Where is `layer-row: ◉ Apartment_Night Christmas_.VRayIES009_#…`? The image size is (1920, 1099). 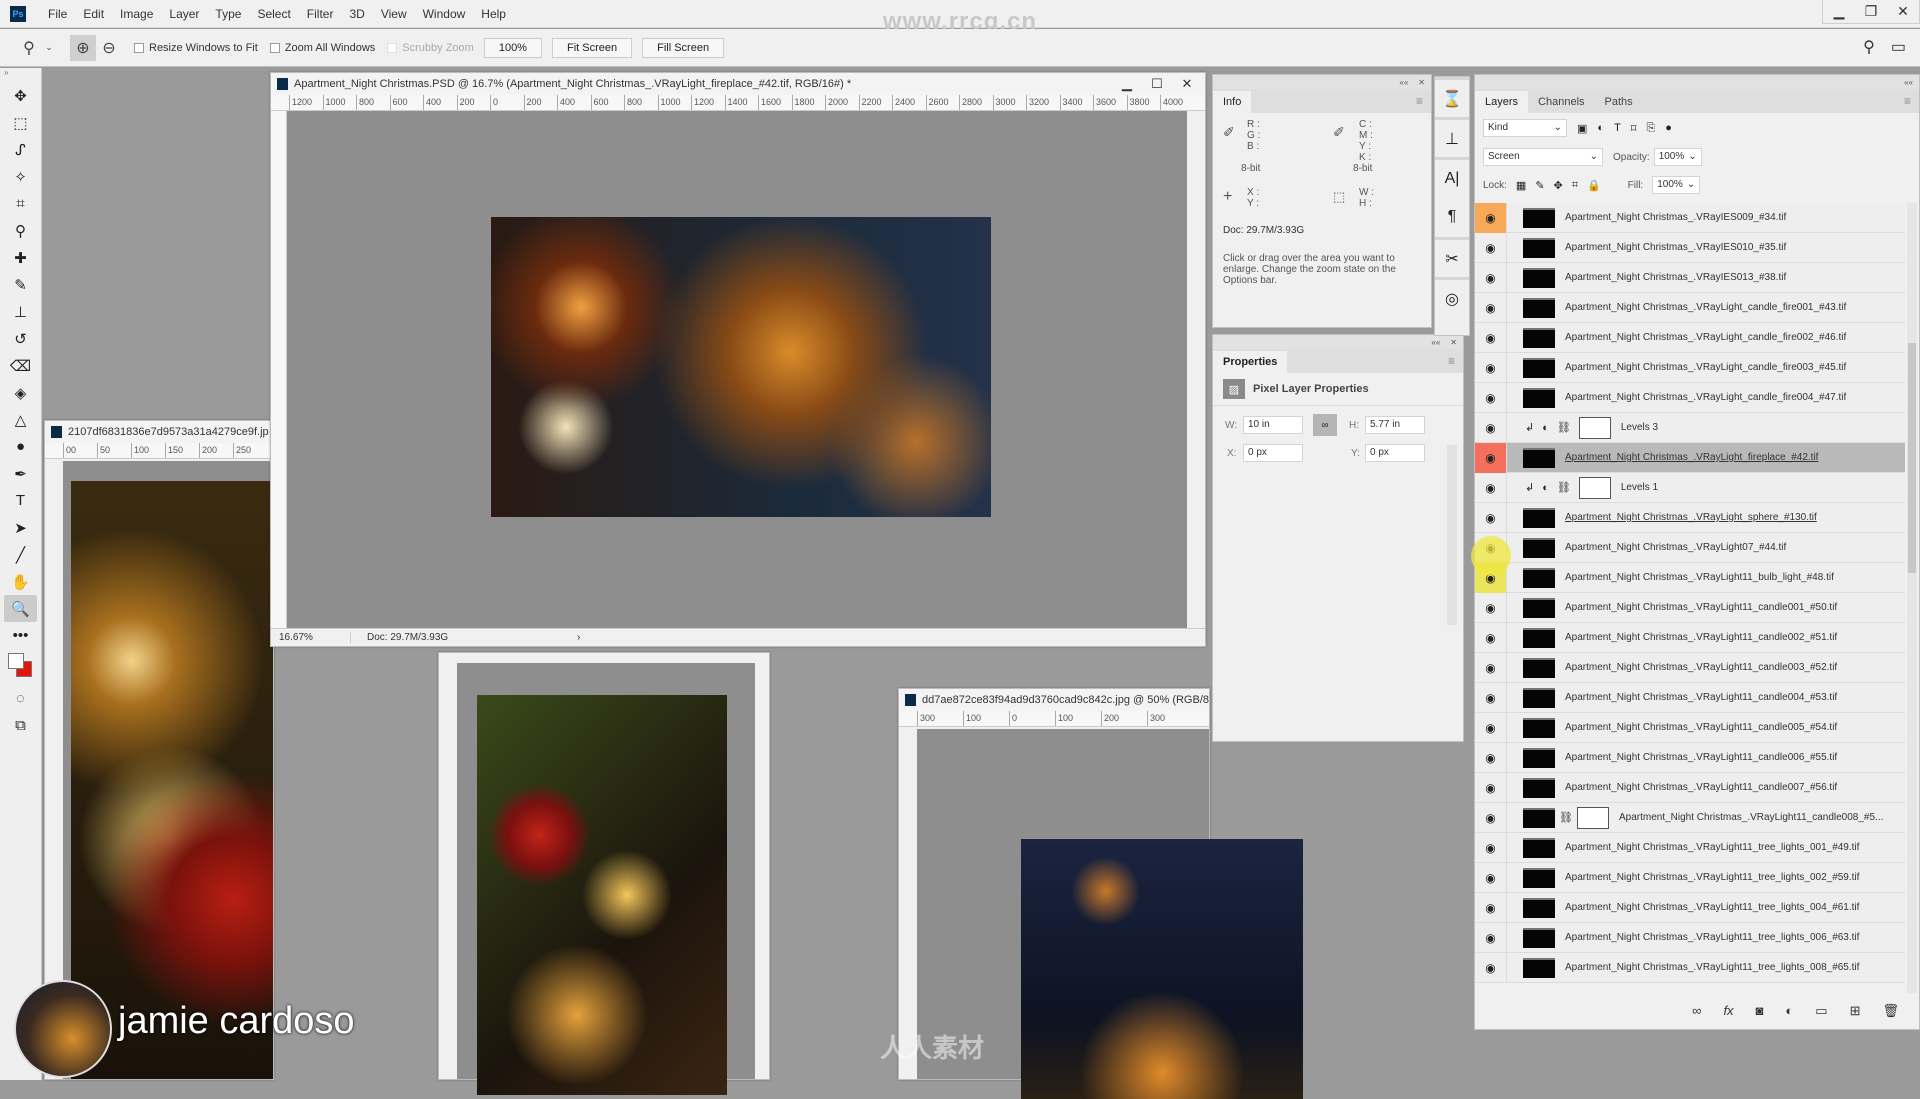
layer-row: ◉ Apartment_Night Christmas_.VRayIES009_#… is located at coordinates (1690, 218).